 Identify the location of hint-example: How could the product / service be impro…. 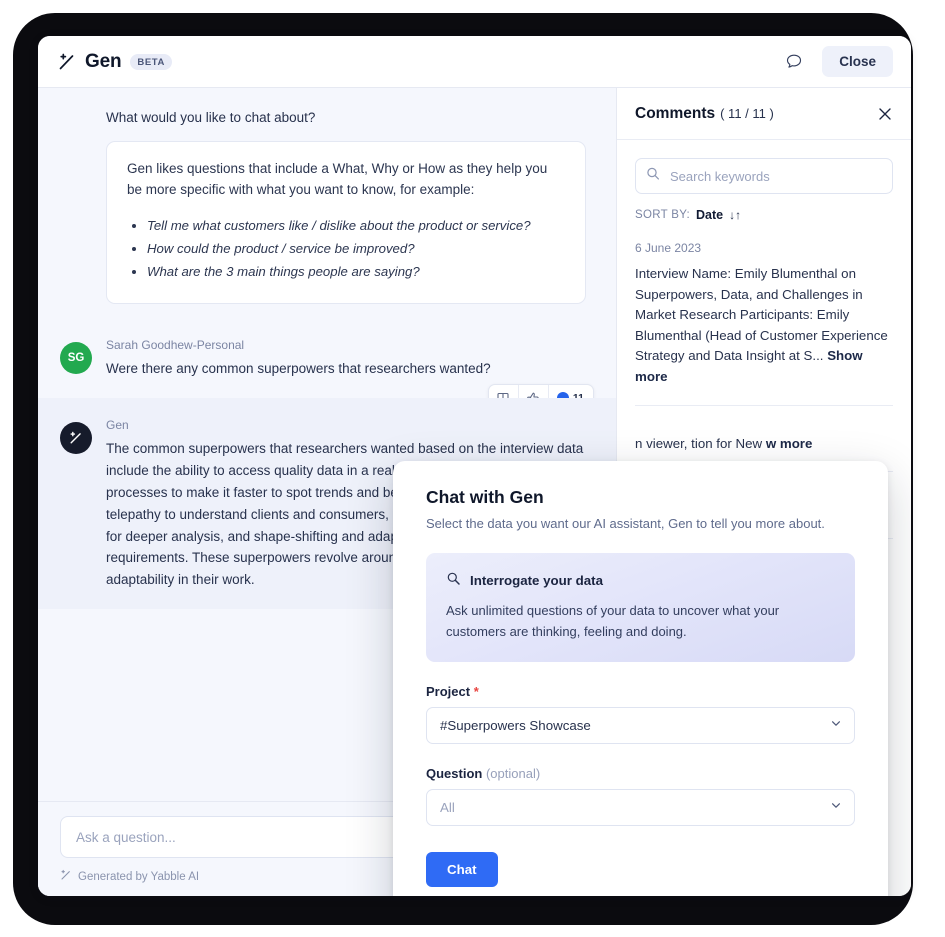
(356, 248).